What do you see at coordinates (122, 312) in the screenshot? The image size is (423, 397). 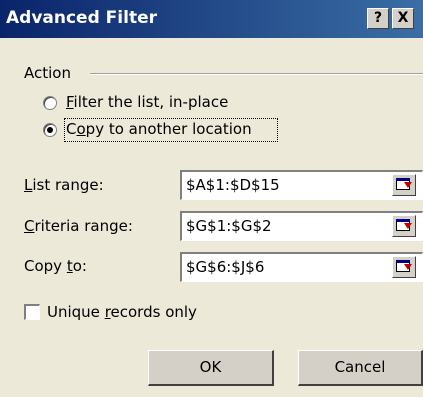 I see `unique-records-label: Unique records only` at bounding box center [122, 312].